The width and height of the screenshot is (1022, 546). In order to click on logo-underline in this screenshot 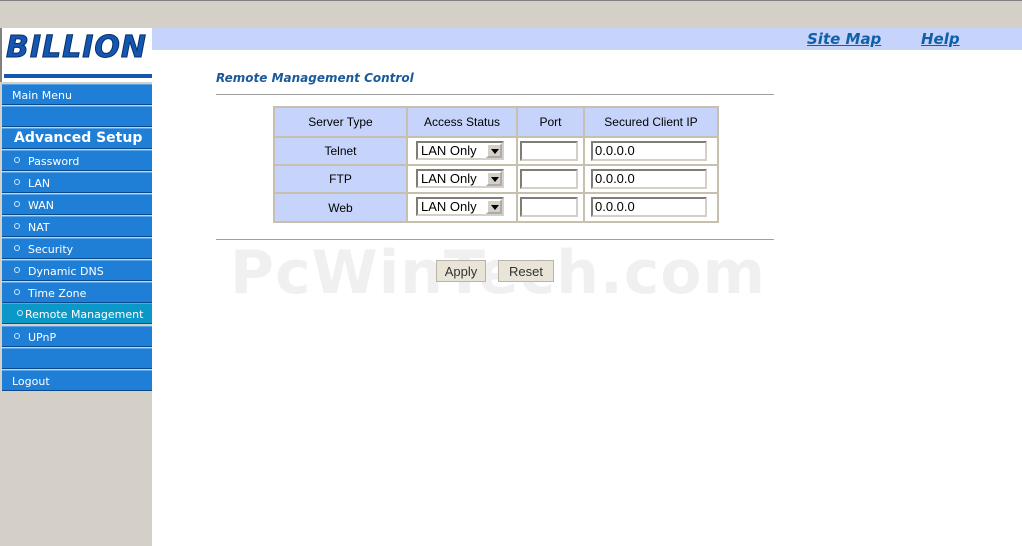, I will do `click(78, 76)`.